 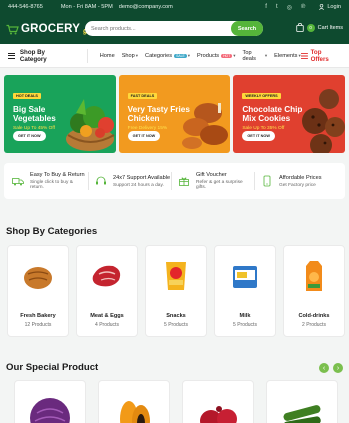 What do you see at coordinates (272, 114) in the screenshot?
I see `banner-title: Chocolate Chip Mix Cookies` at bounding box center [272, 114].